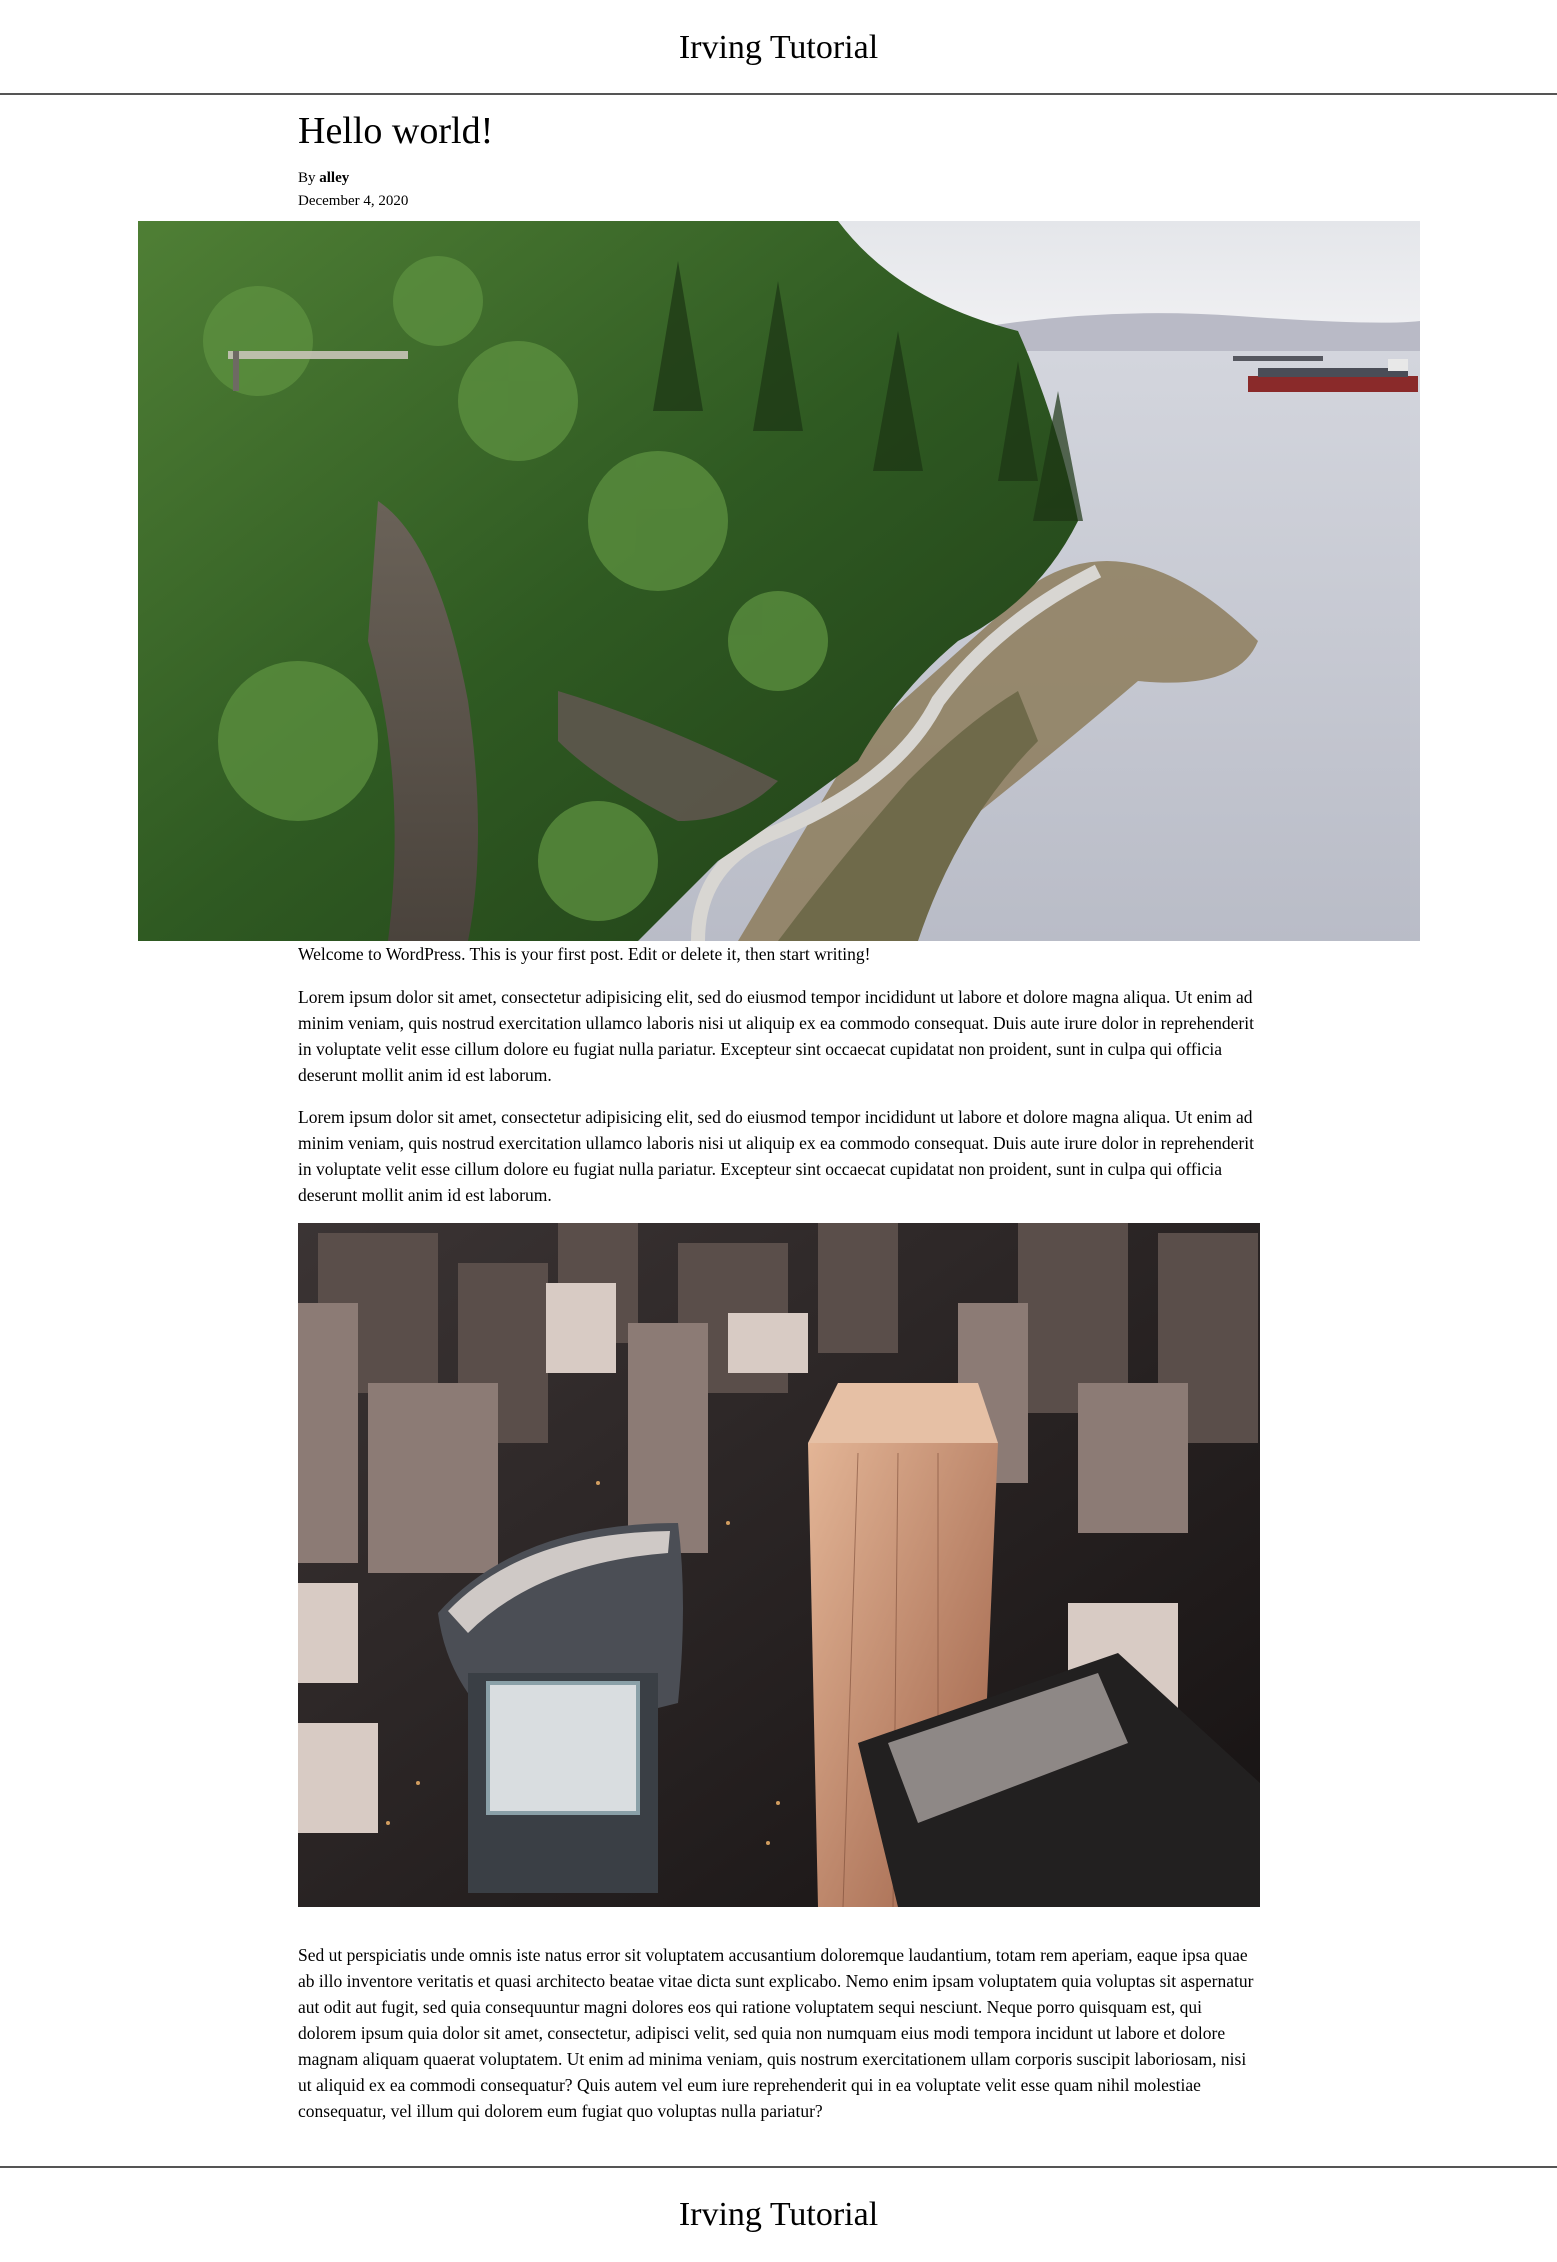  I want to click on by-label: By, so click(307, 177).